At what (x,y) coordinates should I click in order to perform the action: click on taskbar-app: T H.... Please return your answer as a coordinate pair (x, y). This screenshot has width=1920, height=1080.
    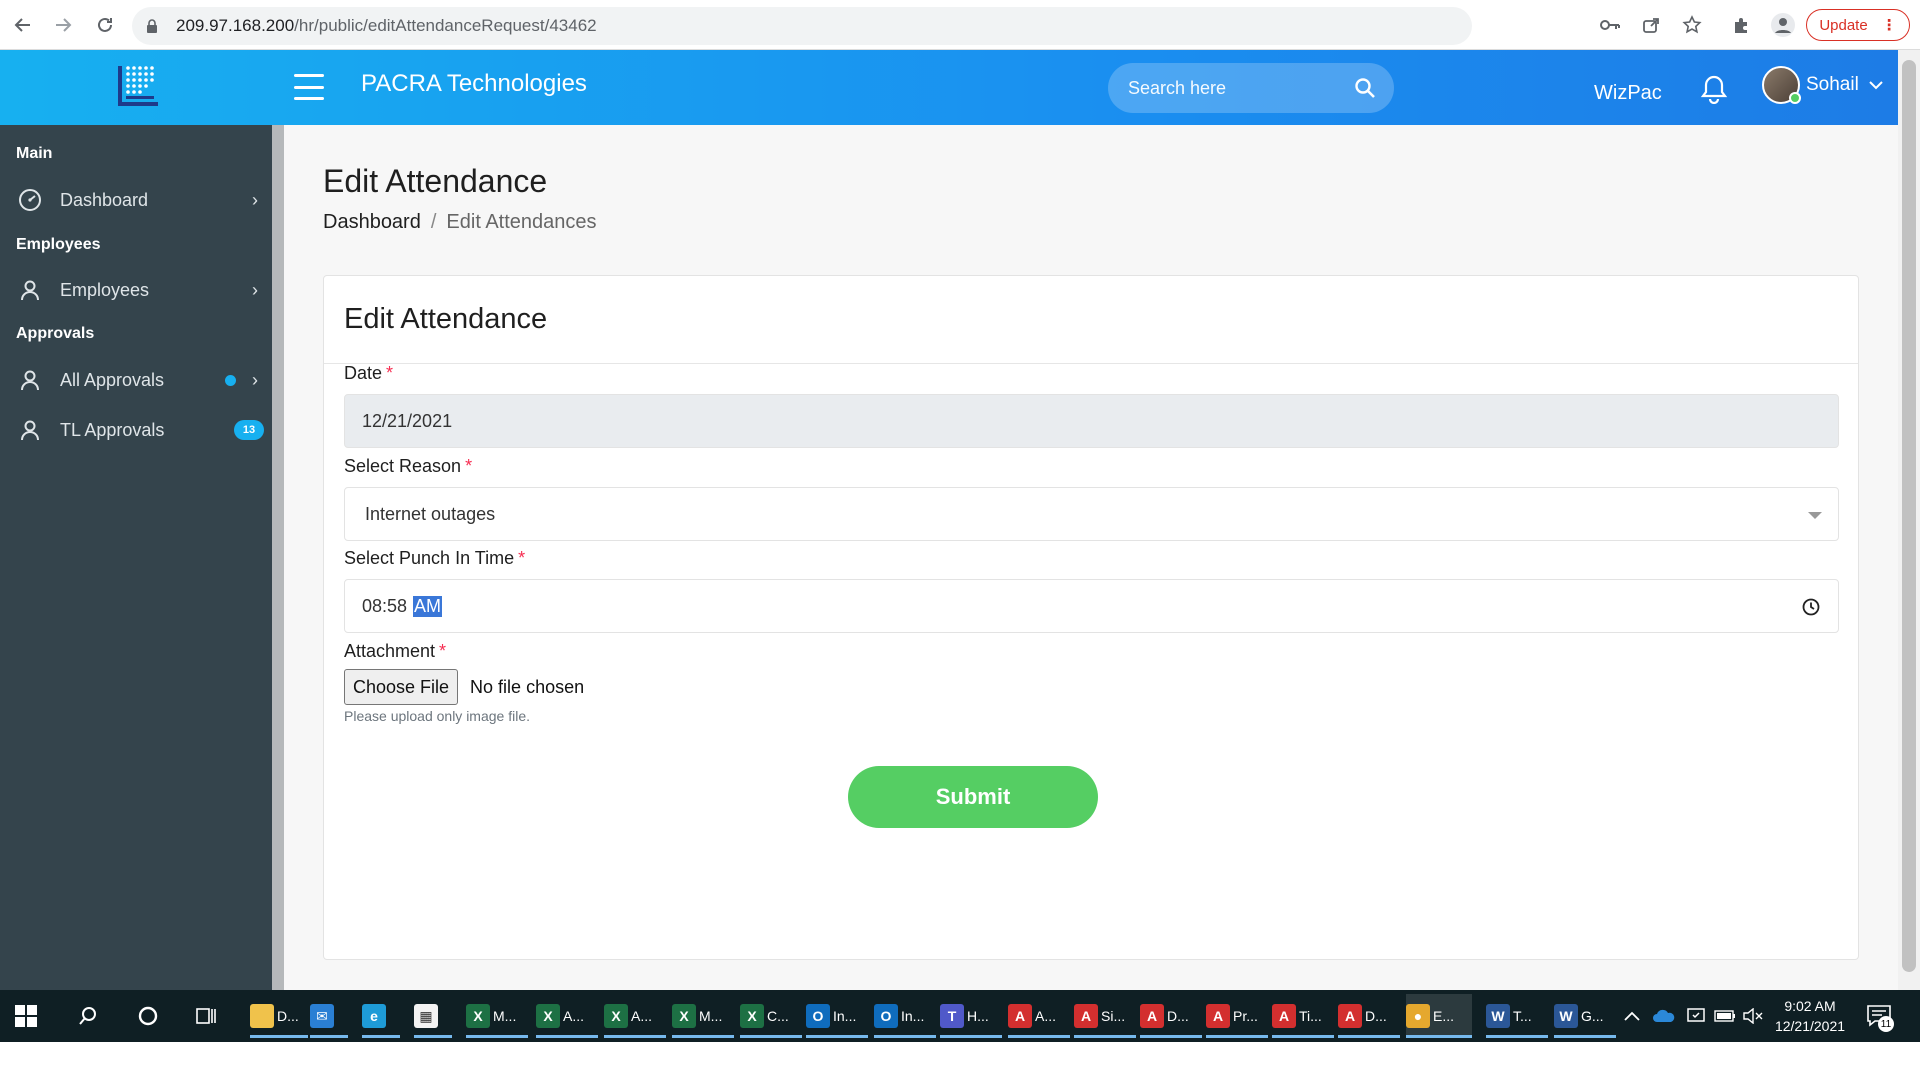
    Looking at the image, I should click on (971, 1016).